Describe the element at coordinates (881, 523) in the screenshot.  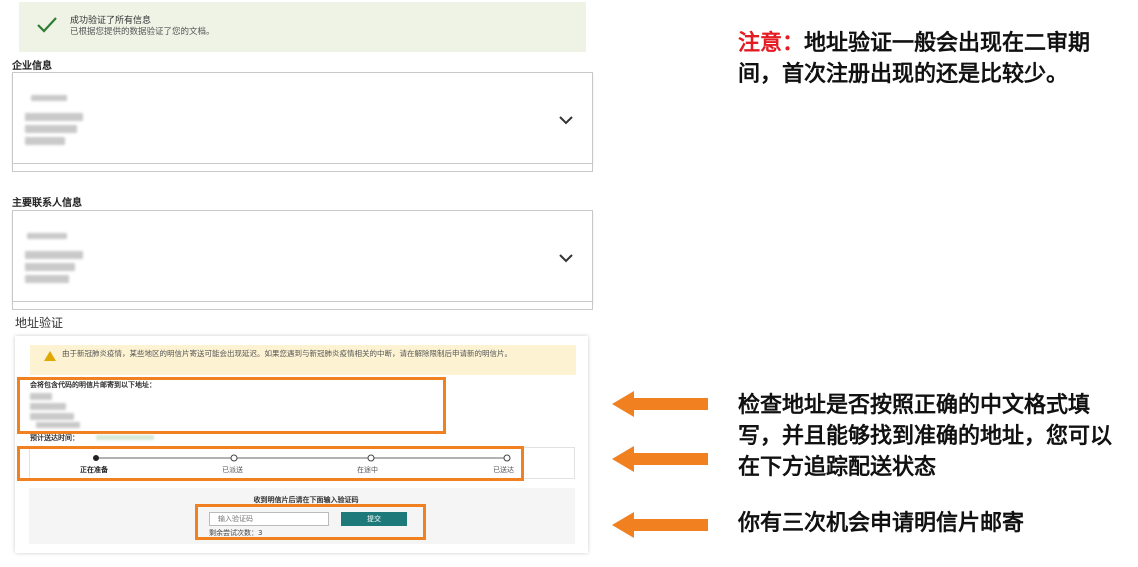
I see `note-three-chances: 你有三次机会申请明信片邮寄` at that location.